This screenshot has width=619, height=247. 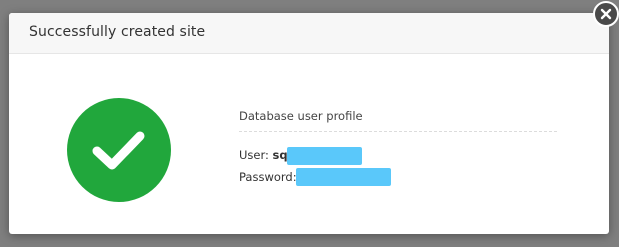 I want to click on user-row: User: sql, so click(x=399, y=158).